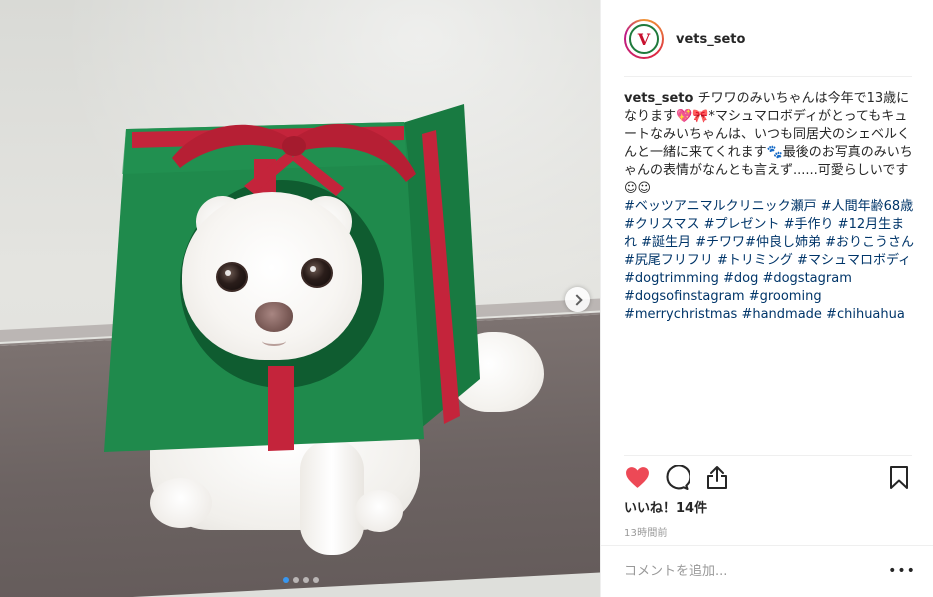 The height and width of the screenshot is (597, 933). Describe the element at coordinates (274, 341) in the screenshot. I see `dog-mouth` at that location.